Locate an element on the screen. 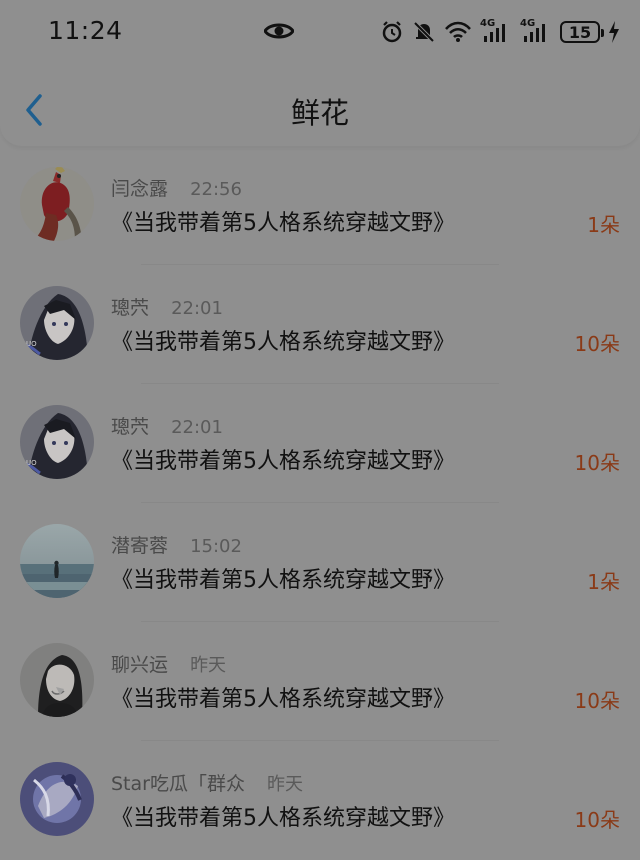 The height and width of the screenshot is (860, 640). wifi-icon is located at coordinates (458, 31).